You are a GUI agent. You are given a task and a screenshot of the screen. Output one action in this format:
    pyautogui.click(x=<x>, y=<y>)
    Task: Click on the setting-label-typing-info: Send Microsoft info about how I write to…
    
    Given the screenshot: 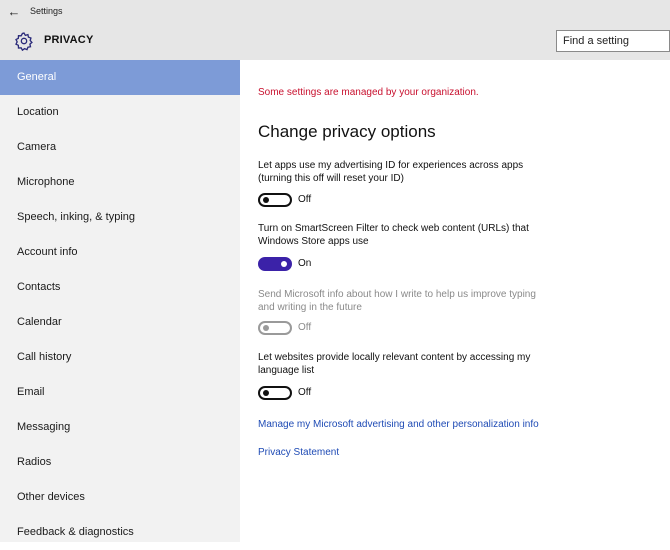 What is the action you would take?
    pyautogui.click(x=423, y=301)
    